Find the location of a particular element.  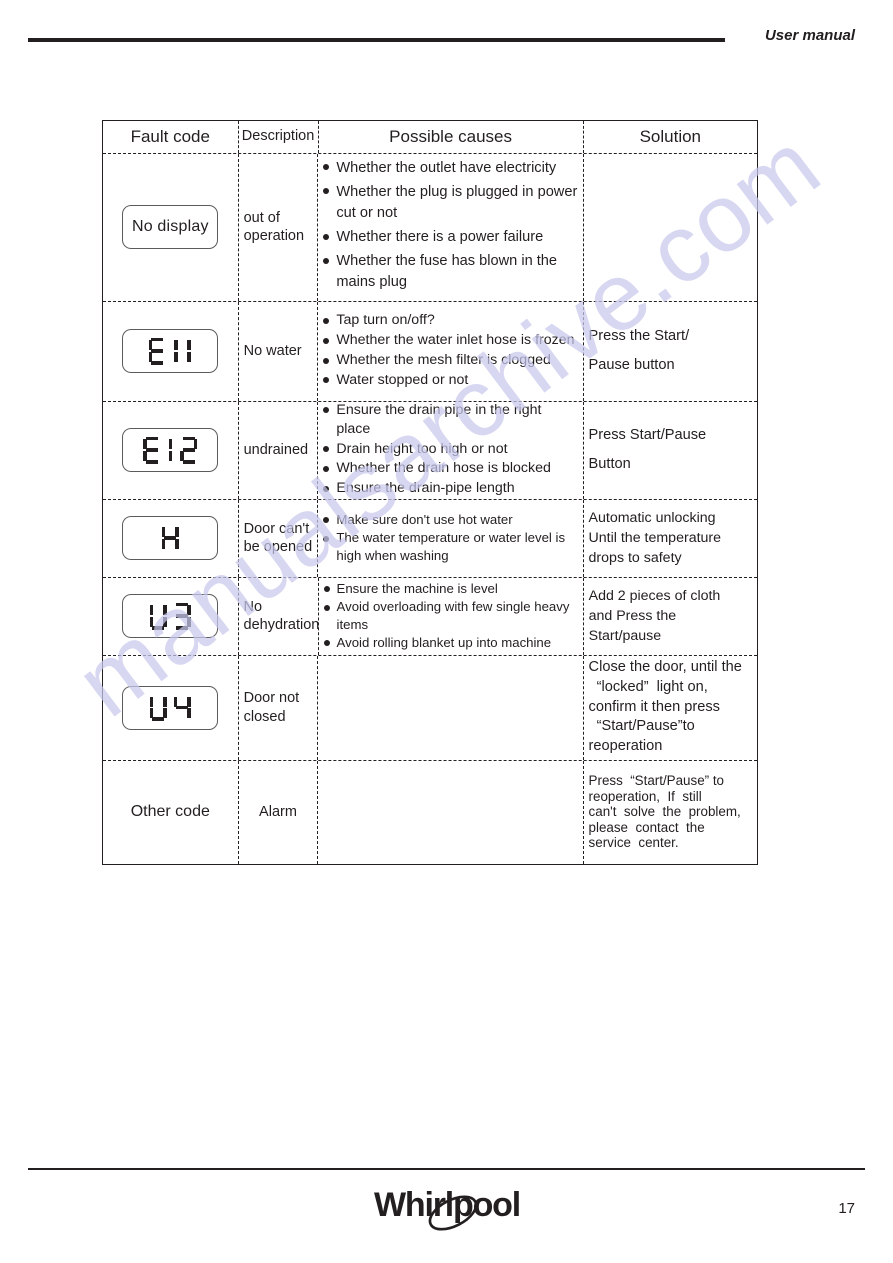

fault-code-label: No display is located at coordinates (170, 227).